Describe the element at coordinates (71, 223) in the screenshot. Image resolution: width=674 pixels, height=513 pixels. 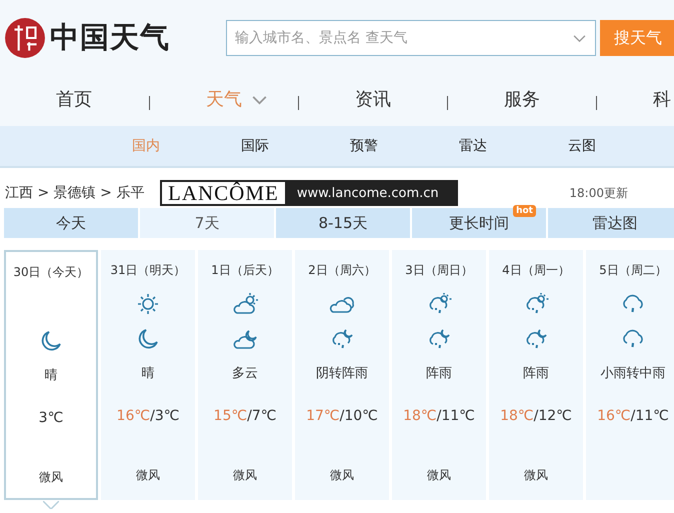
I see `forecast-tab: 今天` at that location.